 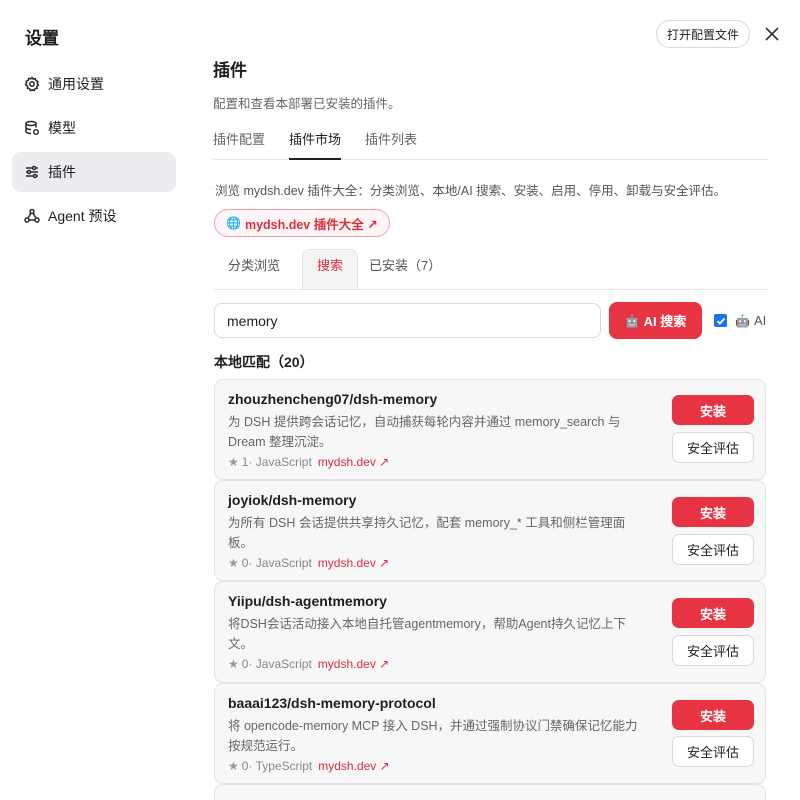 What do you see at coordinates (32, 84) in the screenshot?
I see `gear-icon` at bounding box center [32, 84].